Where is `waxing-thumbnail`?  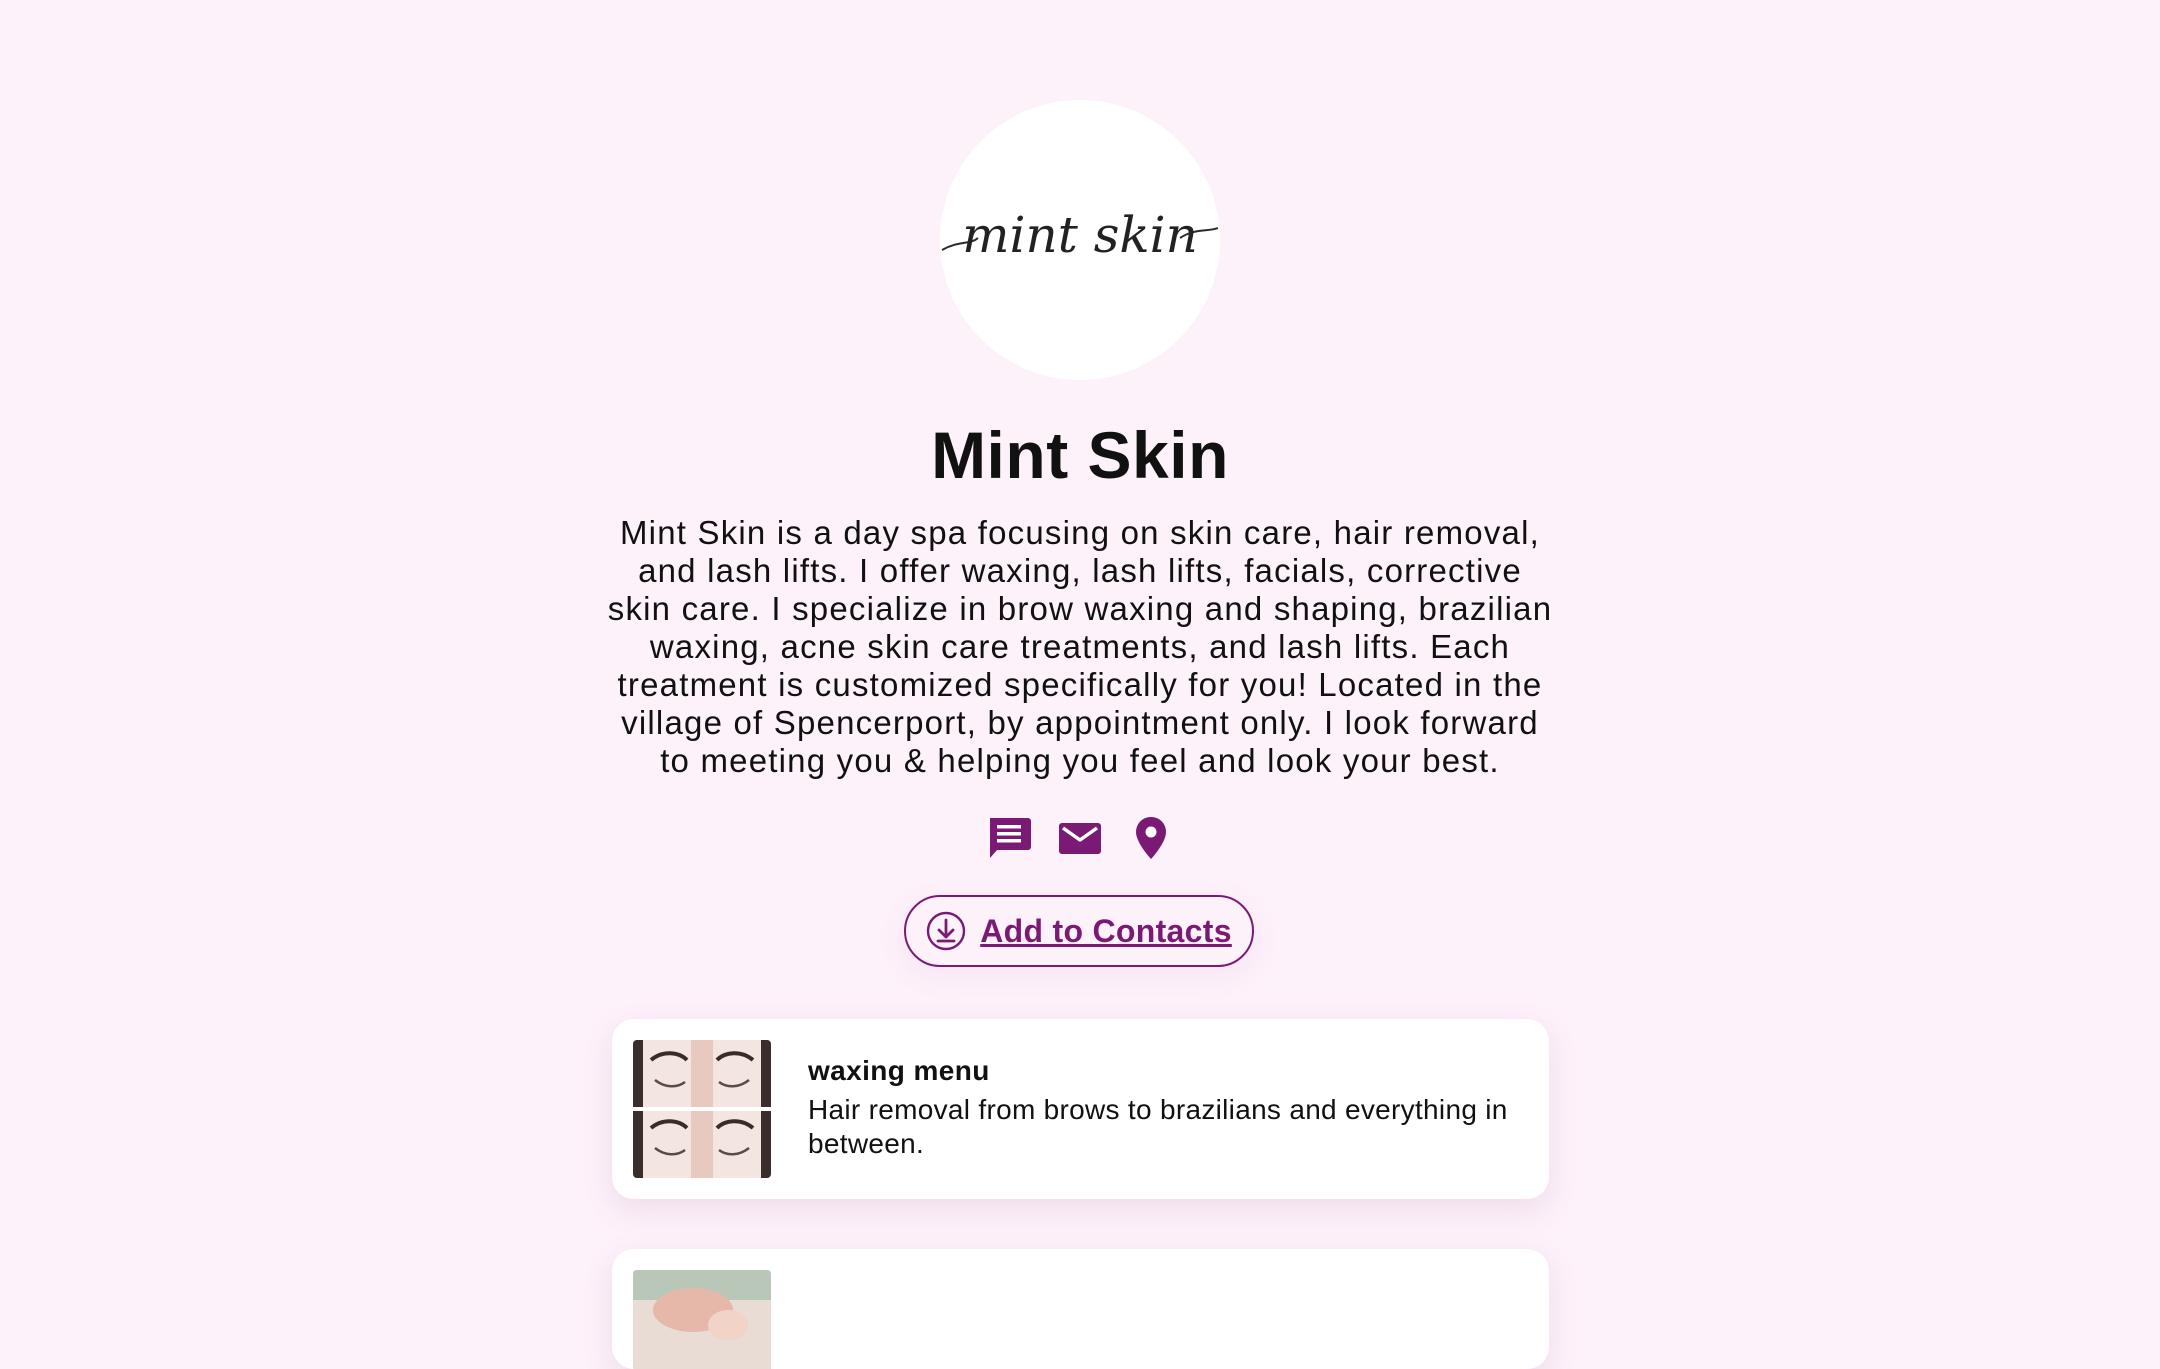
waxing-thumbnail is located at coordinates (702, 1109).